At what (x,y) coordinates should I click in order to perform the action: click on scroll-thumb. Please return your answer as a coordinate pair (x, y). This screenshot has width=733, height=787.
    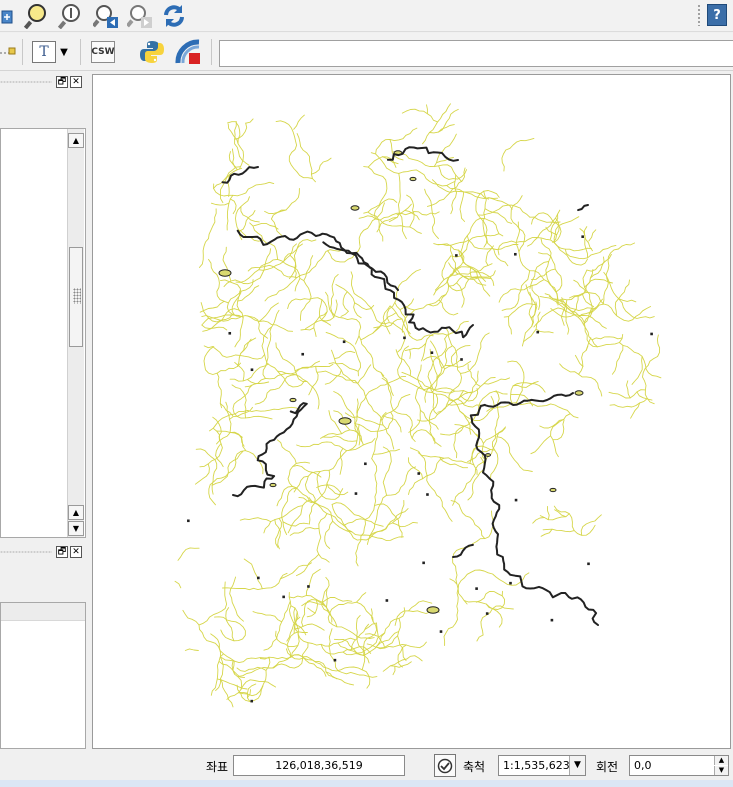
    Looking at the image, I should click on (76, 297).